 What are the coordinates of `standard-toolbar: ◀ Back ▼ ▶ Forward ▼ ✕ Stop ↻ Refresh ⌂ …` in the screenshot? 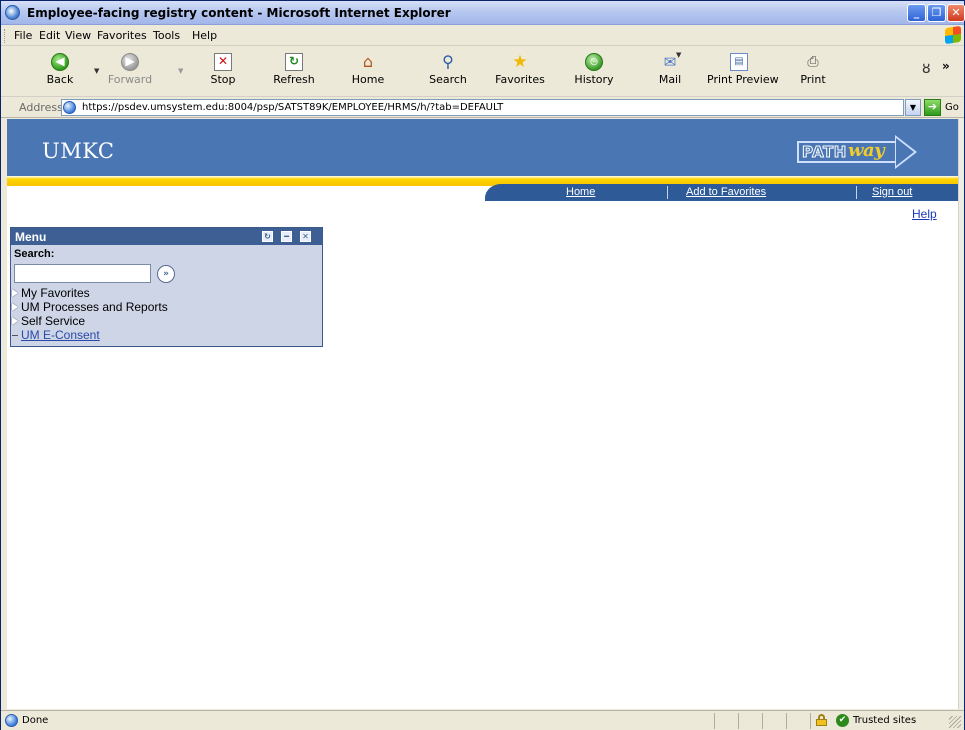 It's located at (482, 72).